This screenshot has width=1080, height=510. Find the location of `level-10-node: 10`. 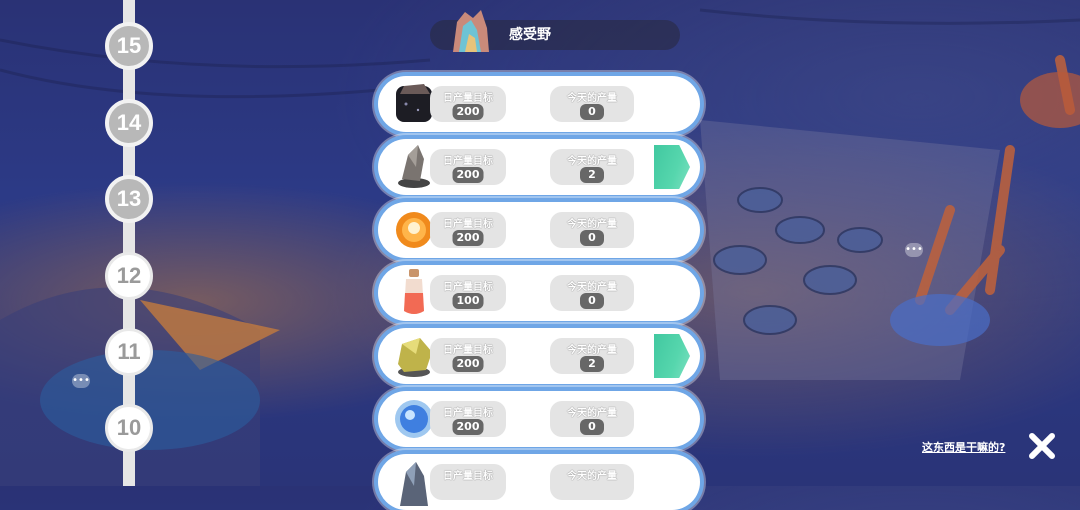

level-10-node: 10 is located at coordinates (129, 428).